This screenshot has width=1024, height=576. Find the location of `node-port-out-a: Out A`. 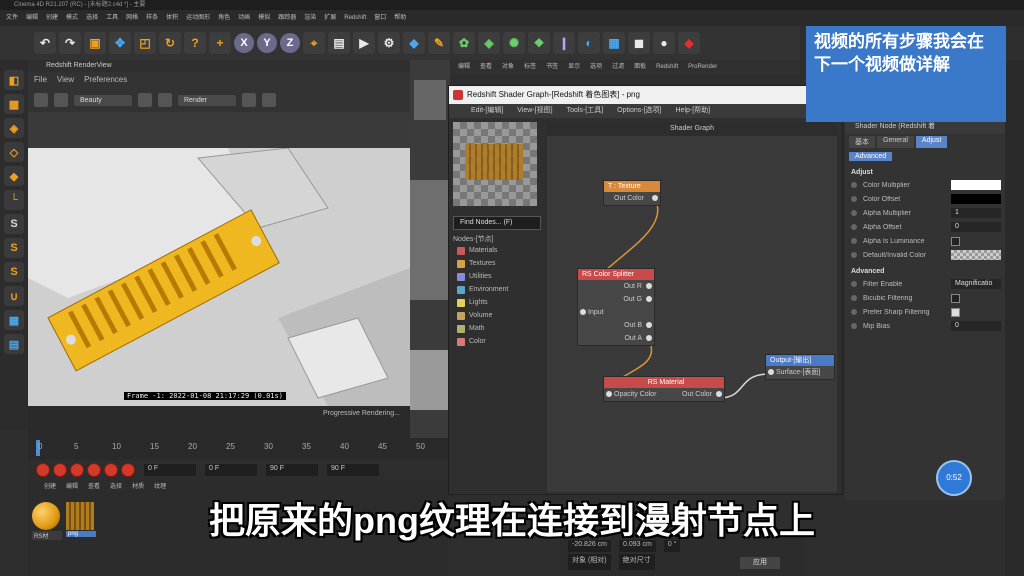

node-port-out-a: Out A is located at coordinates (616, 338).